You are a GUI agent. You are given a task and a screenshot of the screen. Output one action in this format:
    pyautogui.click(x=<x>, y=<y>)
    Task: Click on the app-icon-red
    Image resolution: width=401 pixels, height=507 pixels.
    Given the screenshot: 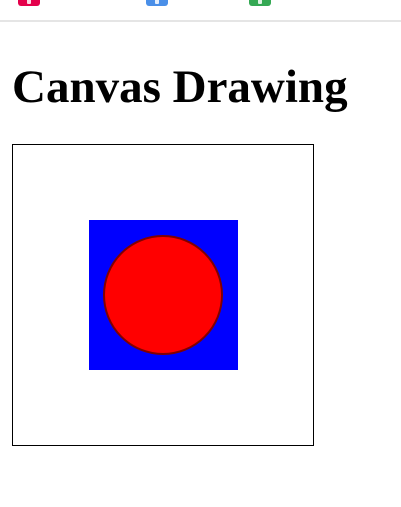 What is the action you would take?
    pyautogui.click(x=29, y=3)
    